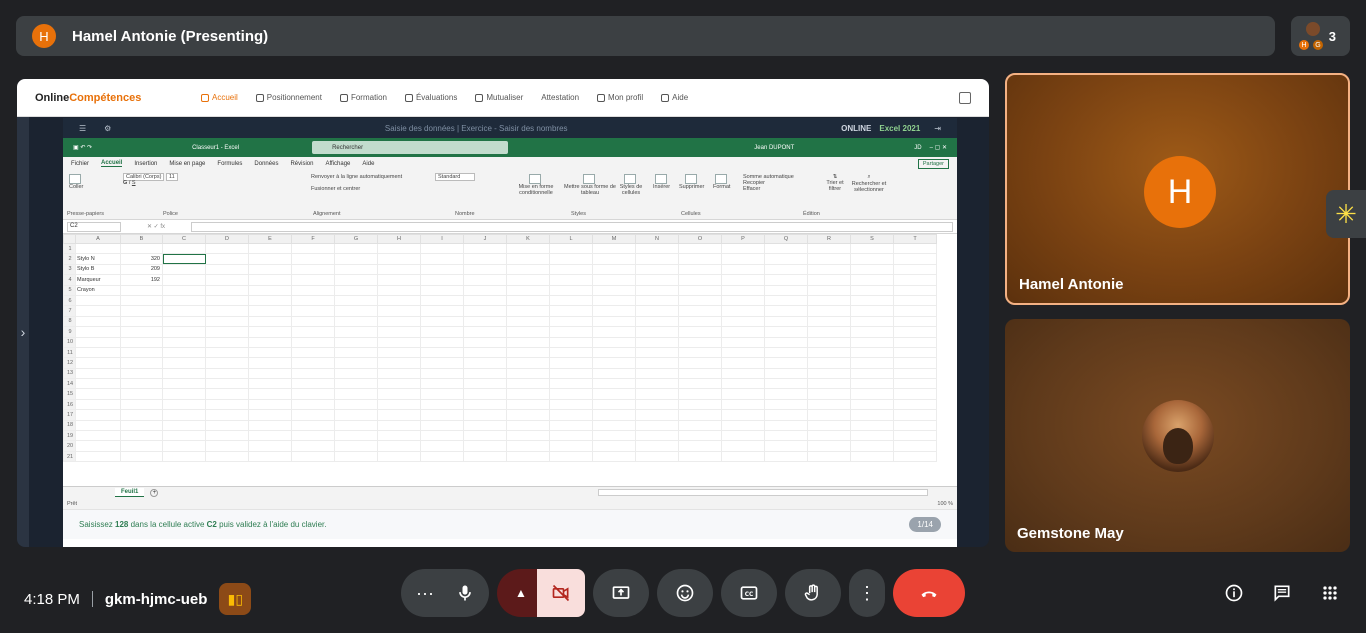 This screenshot has width=1366, height=633. Describe the element at coordinates (141, 269) in the screenshot. I see `cell: 209` at that location.